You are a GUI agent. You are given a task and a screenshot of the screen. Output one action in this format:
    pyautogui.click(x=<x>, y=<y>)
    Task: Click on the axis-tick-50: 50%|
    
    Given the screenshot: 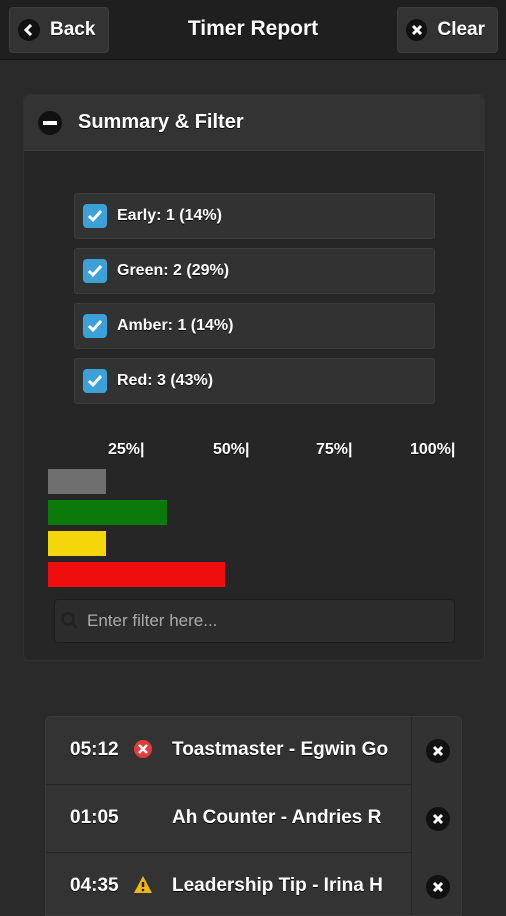 What is the action you would take?
    pyautogui.click(x=231, y=449)
    